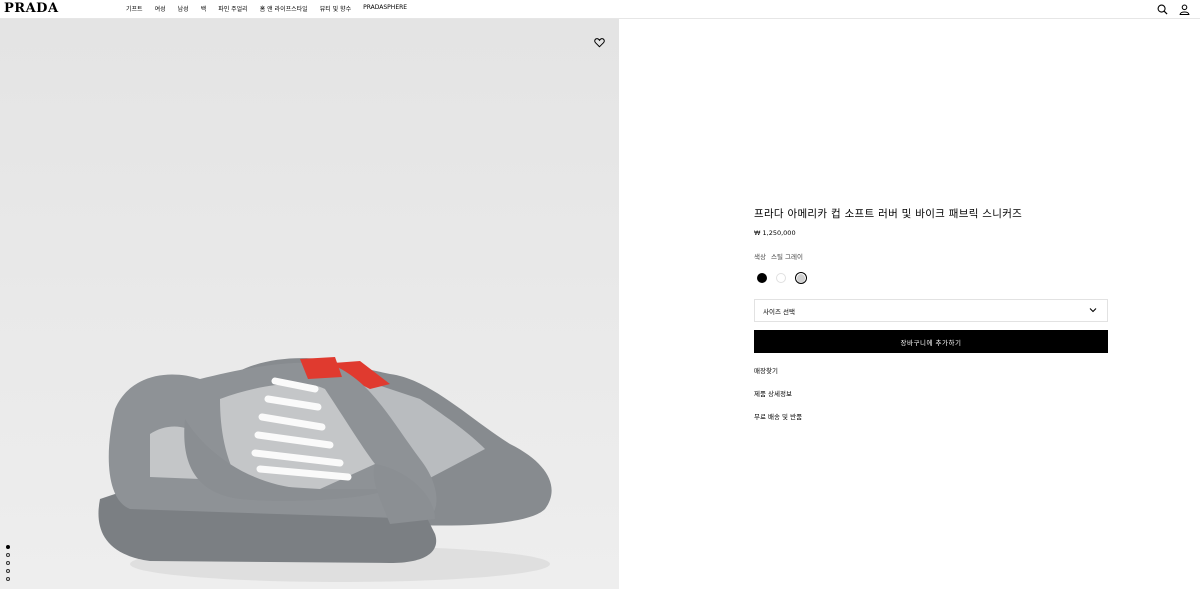 This screenshot has height=589, width=1200. I want to click on find-store-link: 매장찾기, so click(931, 370).